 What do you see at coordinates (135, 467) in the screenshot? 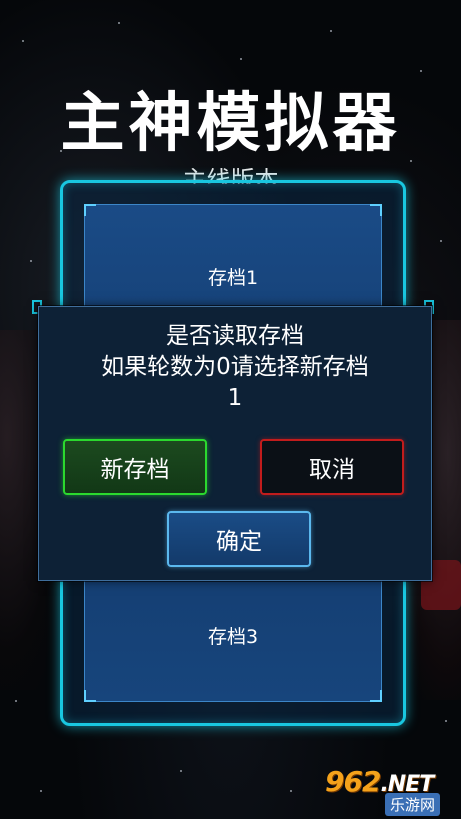
I see `new-save-button: 新存档` at bounding box center [135, 467].